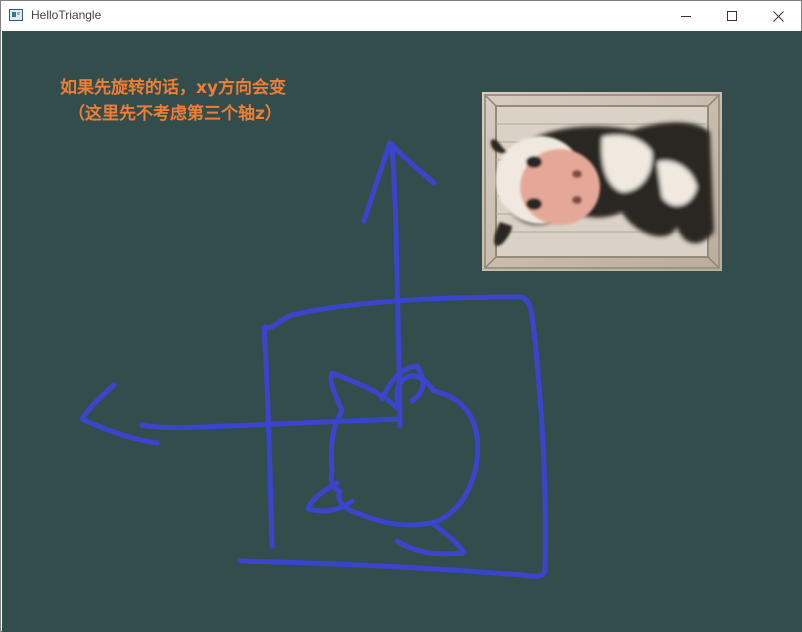 The width and height of the screenshot is (802, 632). Describe the element at coordinates (399, 182) in the screenshot. I see `y-axis-arrow-head` at that location.